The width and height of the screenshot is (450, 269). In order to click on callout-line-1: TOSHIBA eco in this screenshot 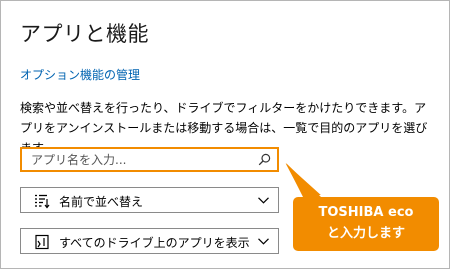, I will do `click(366, 212)`.